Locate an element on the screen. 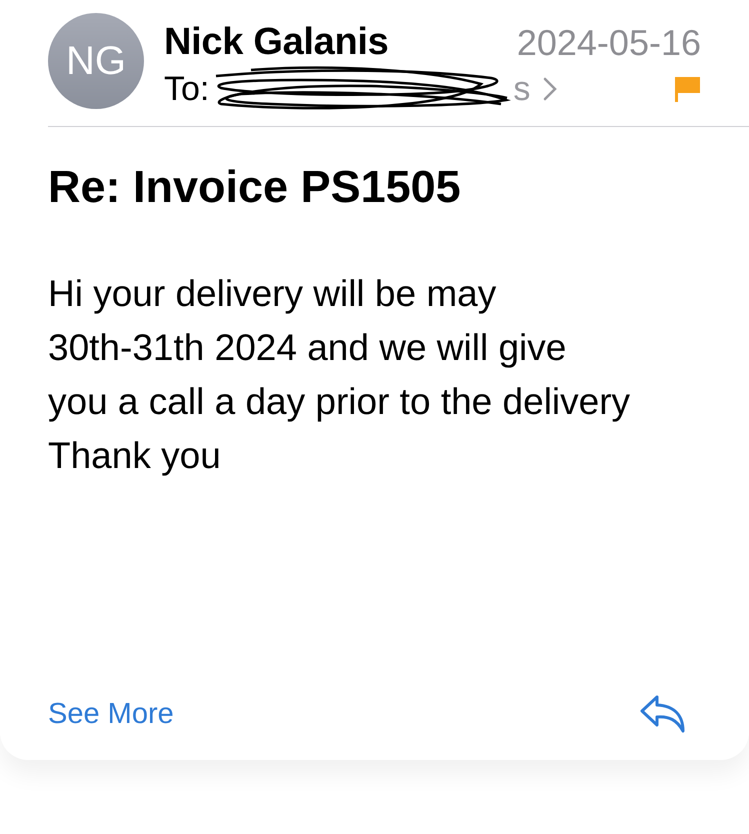  sender-name: Nick Galanis is located at coordinates (276, 42).